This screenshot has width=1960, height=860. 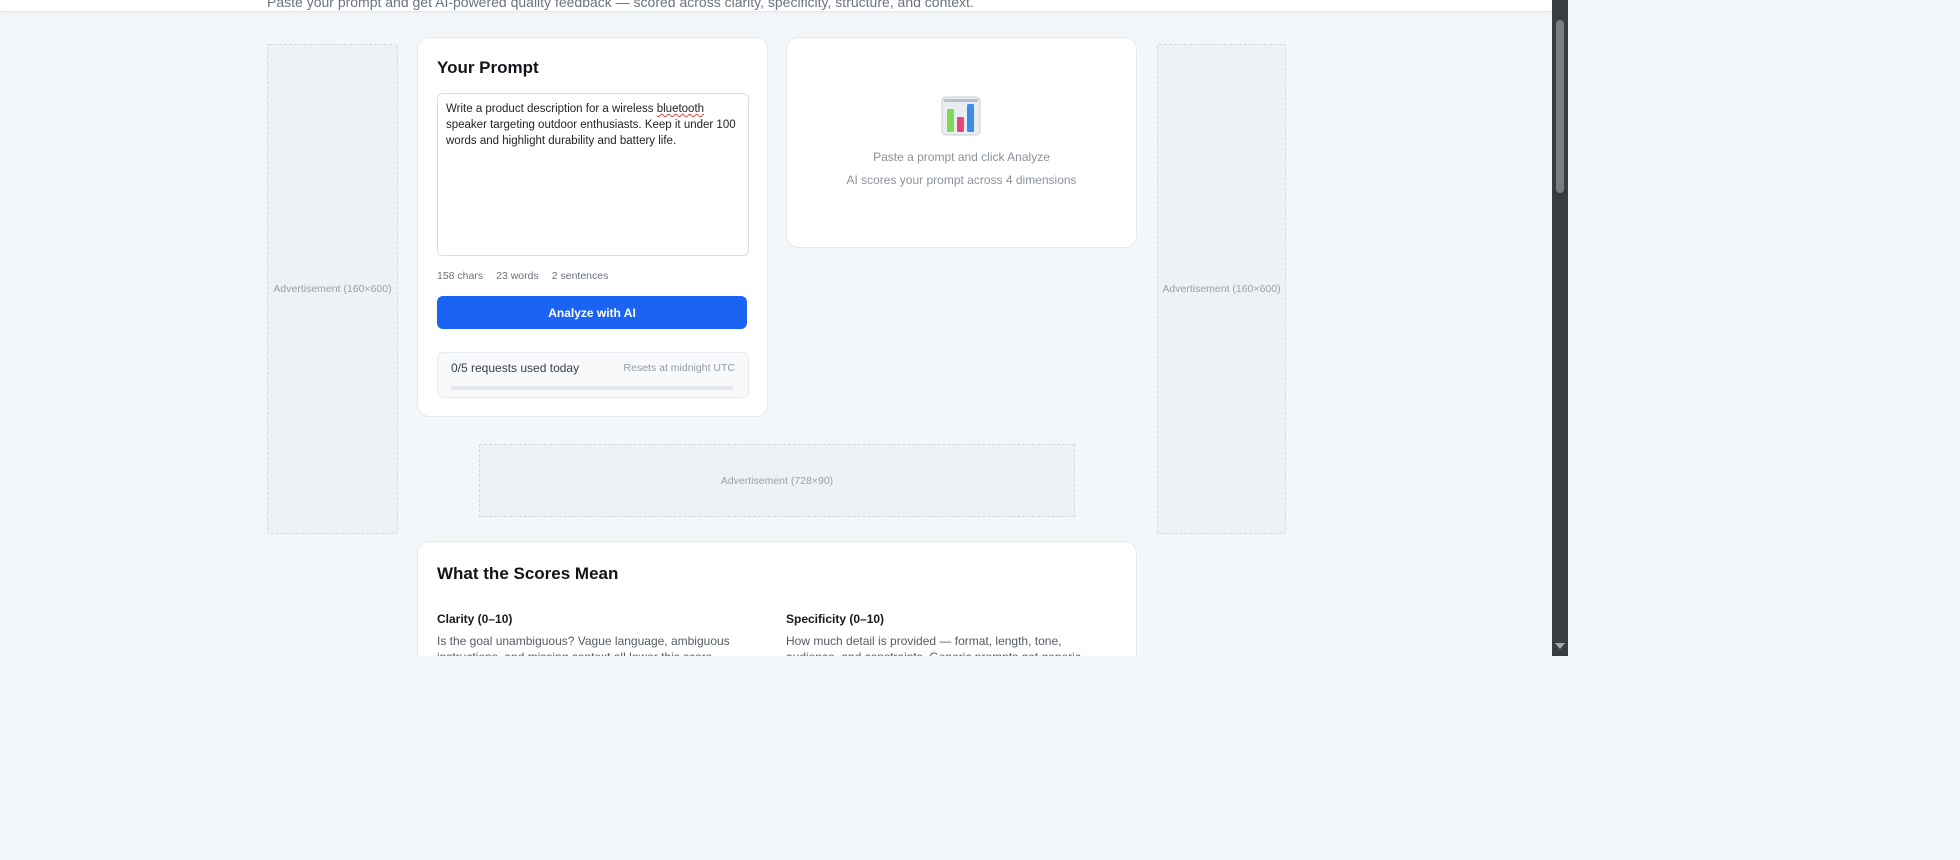 I want to click on word-count: 23 words, so click(x=517, y=276).